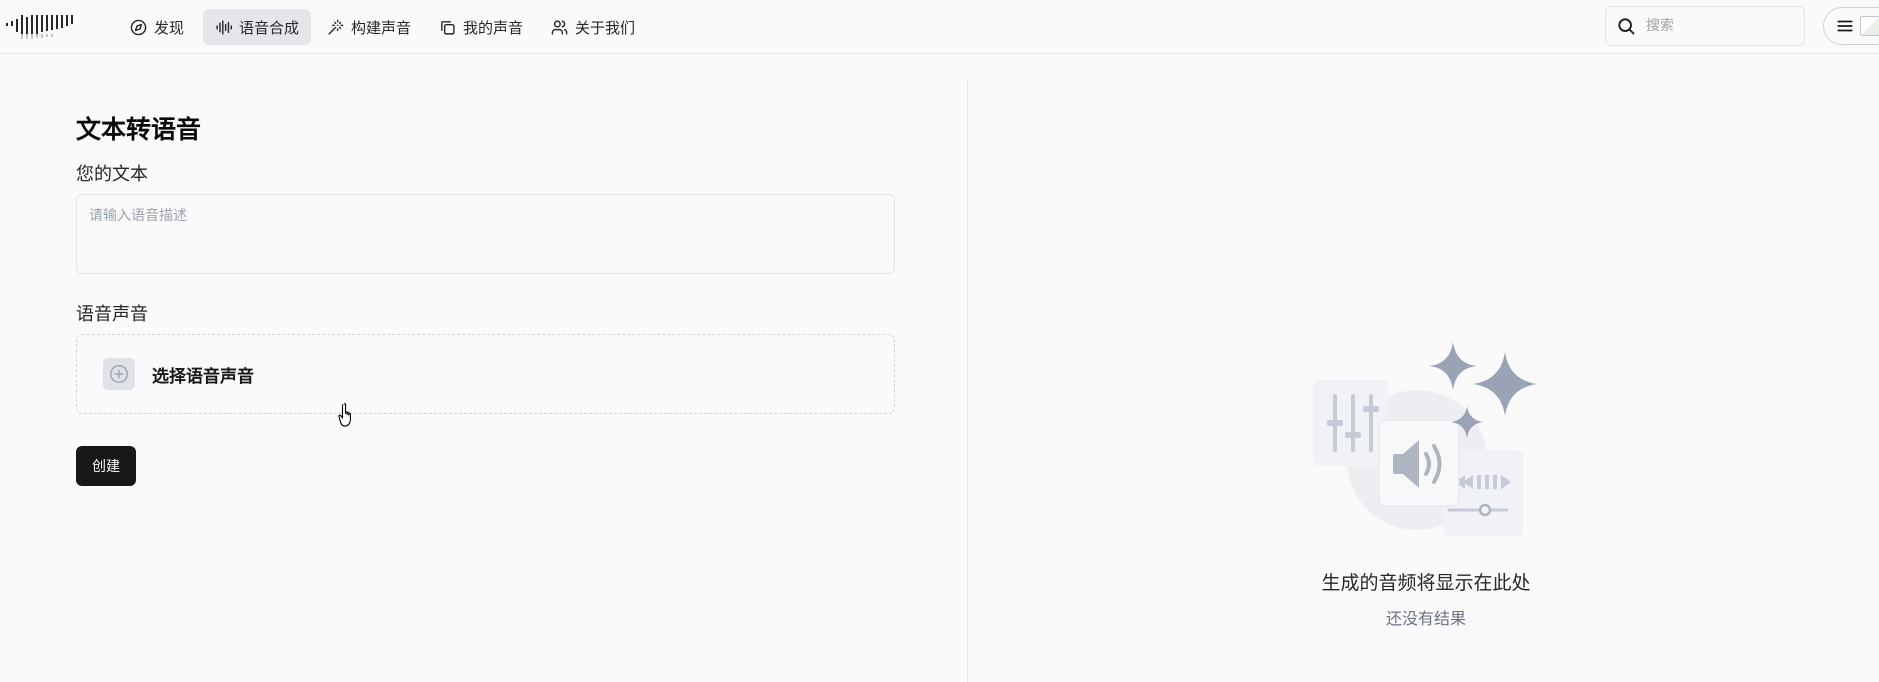 The width and height of the screenshot is (1879, 682). Describe the element at coordinates (169, 27) in the screenshot. I see `nav-item-label: 发现` at that location.